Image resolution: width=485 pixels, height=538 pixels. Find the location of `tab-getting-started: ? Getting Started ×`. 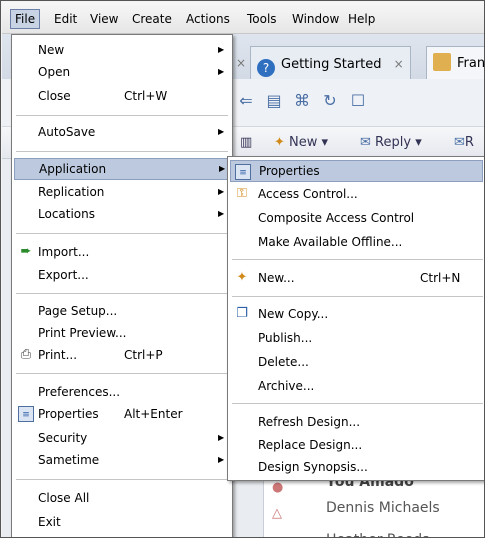

tab-getting-started: ? Getting Started × is located at coordinates (330, 63).